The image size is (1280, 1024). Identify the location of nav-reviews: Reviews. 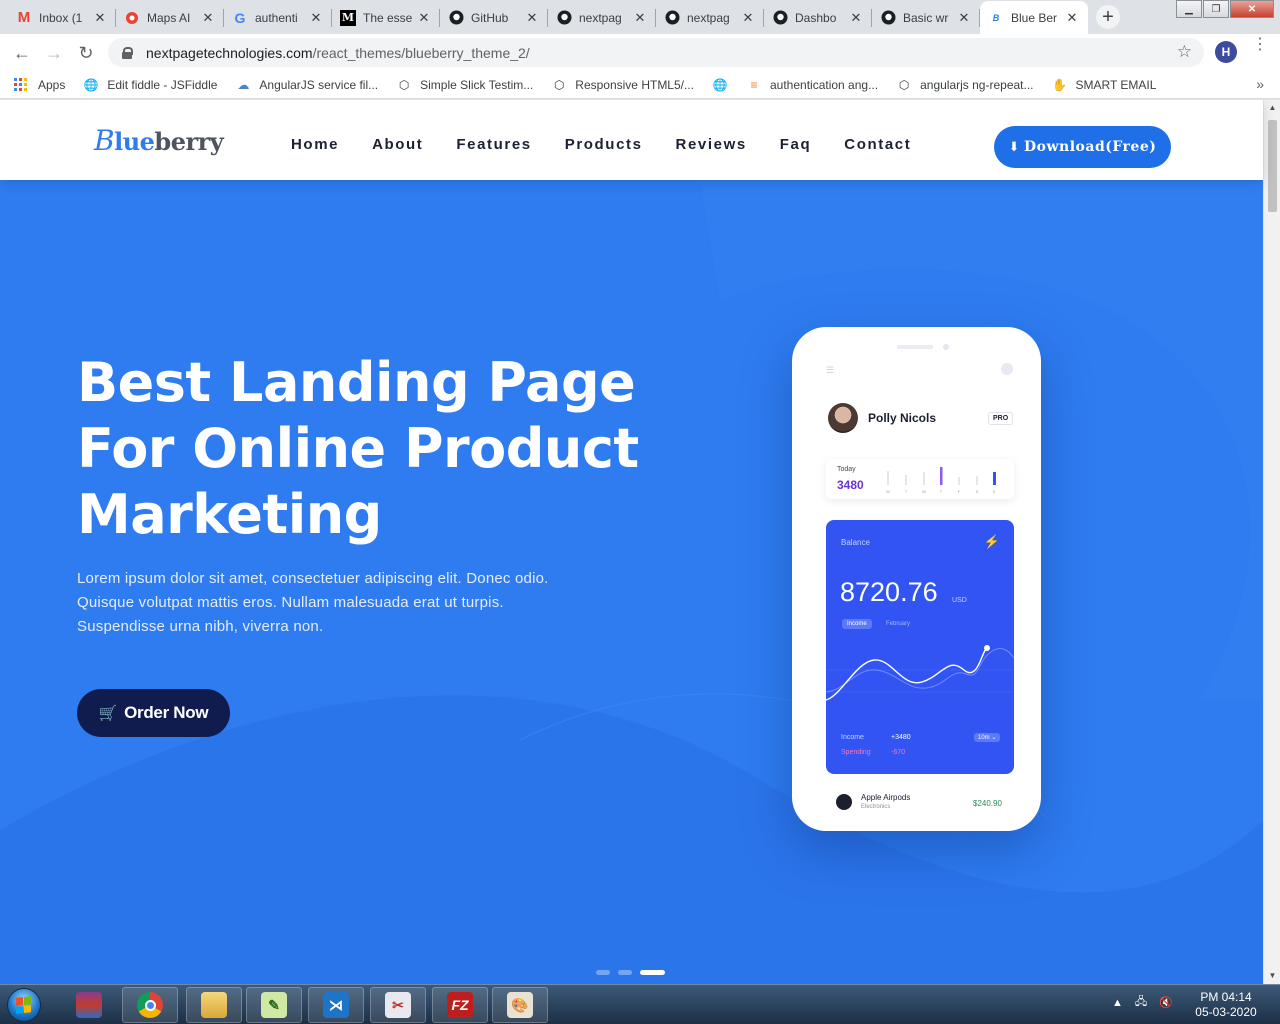
(711, 144).